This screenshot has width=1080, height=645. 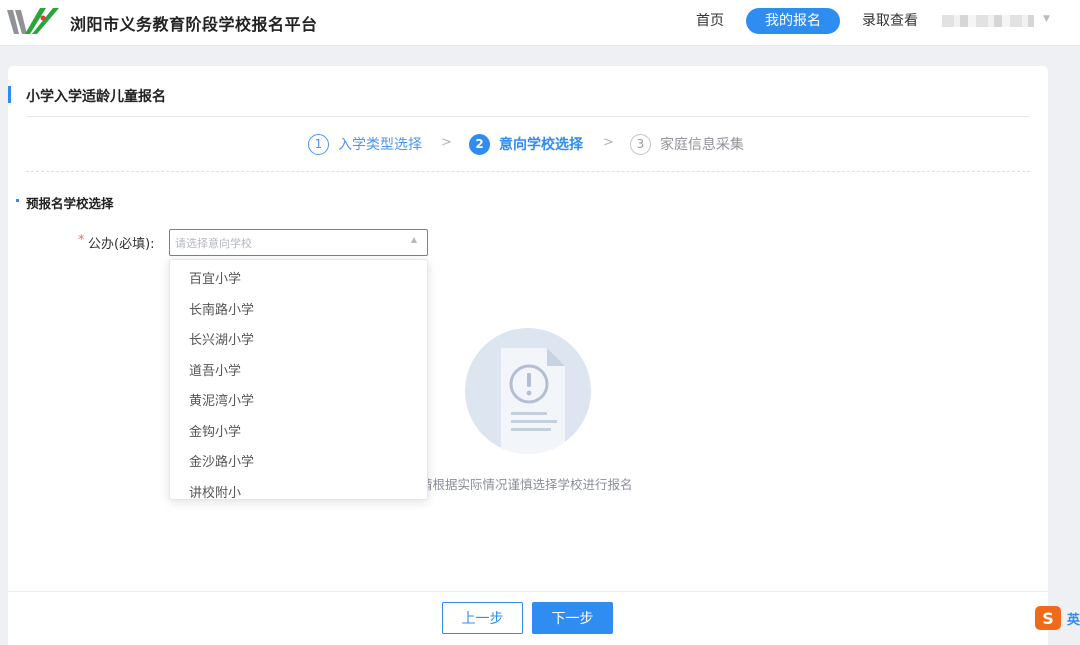 What do you see at coordinates (9, 94) in the screenshot?
I see `title-accent-bar` at bounding box center [9, 94].